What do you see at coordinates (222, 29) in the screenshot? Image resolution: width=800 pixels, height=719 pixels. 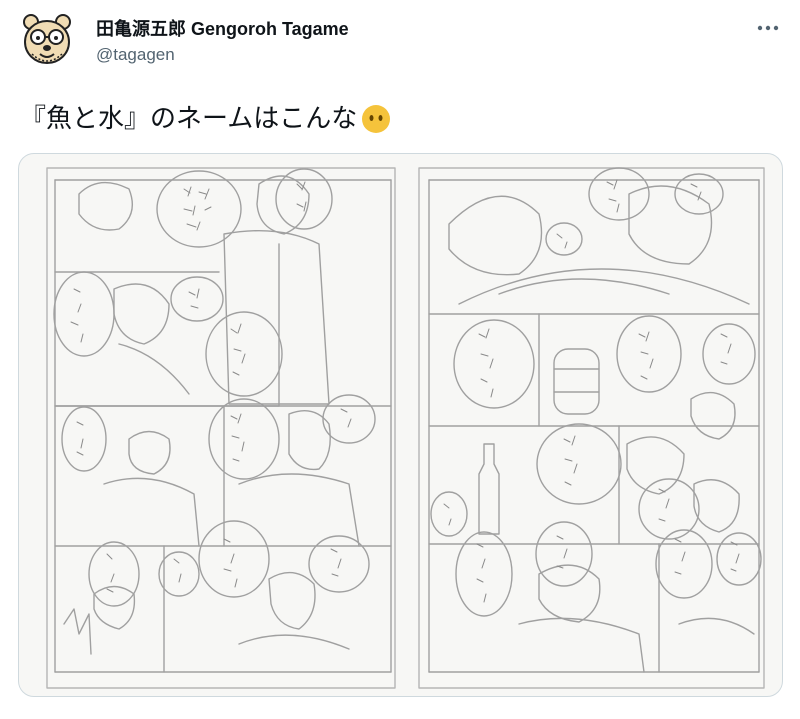 I see `author-display-name: 田亀源五郎 Gengoroh Tagame` at bounding box center [222, 29].